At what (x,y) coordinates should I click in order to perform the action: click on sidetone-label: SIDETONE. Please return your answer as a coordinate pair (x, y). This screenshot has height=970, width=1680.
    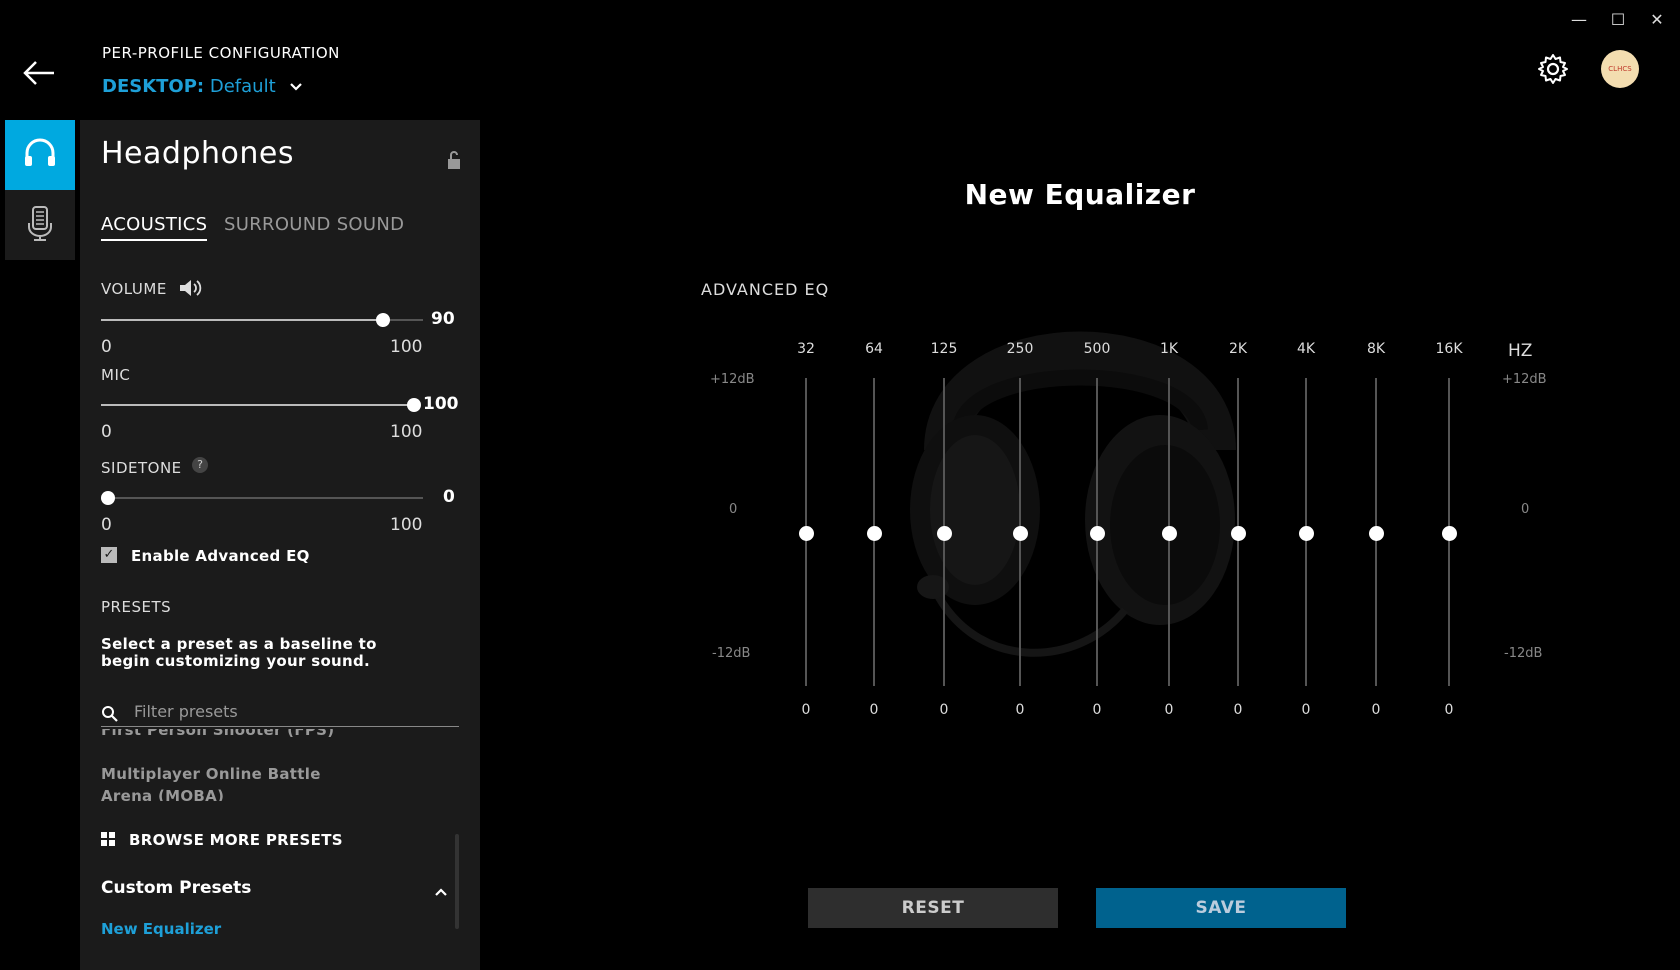
    Looking at the image, I should click on (141, 468).